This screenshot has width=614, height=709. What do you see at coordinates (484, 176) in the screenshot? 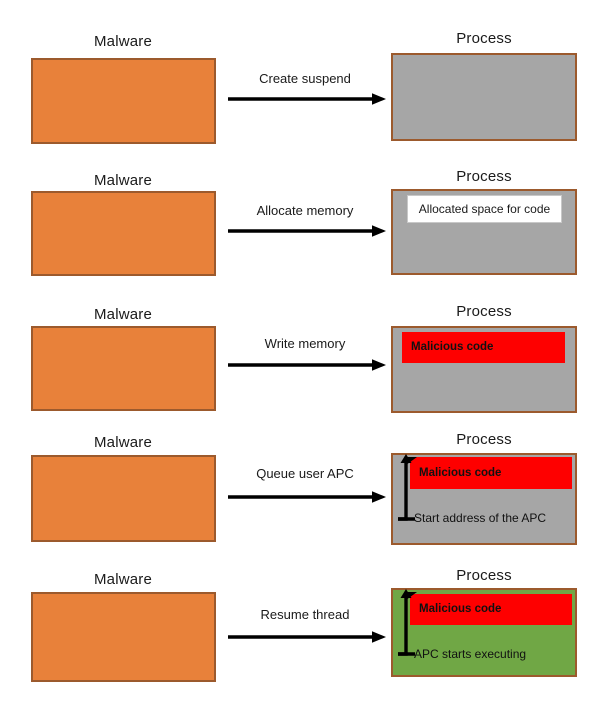
I see `process-label-2: Process` at bounding box center [484, 176].